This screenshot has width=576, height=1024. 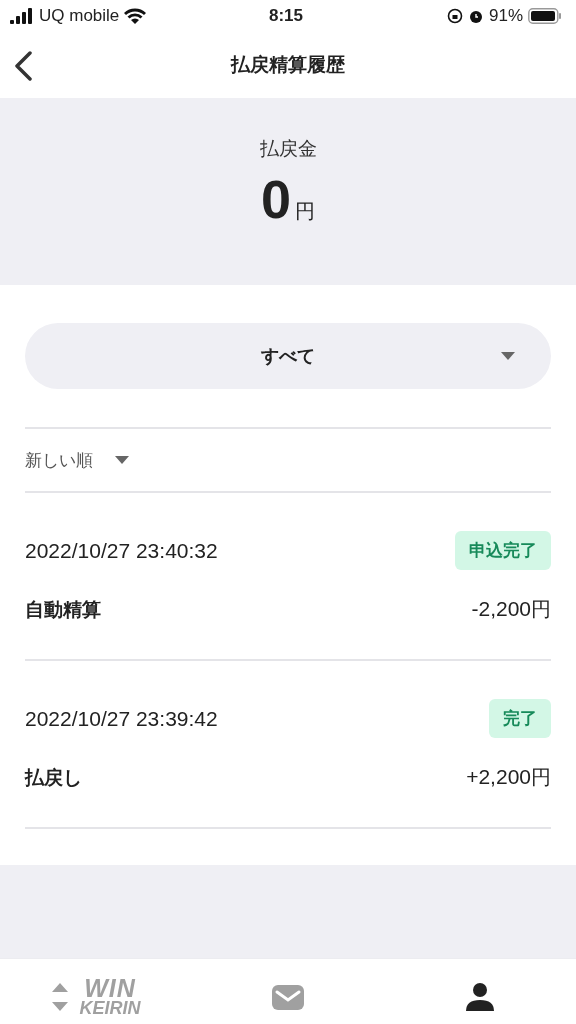 What do you see at coordinates (53, 777) in the screenshot?
I see `entry-type: 払戻し` at bounding box center [53, 777].